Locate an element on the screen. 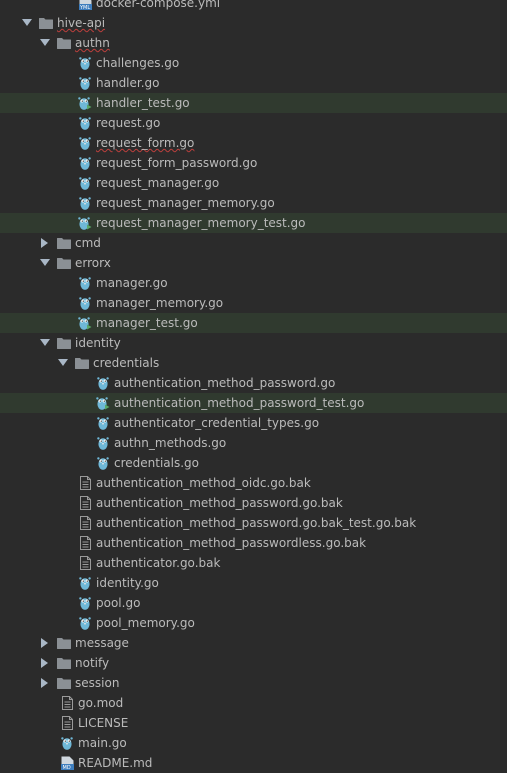 This screenshot has height=773, width=507. tree-file-row: pool.go is located at coordinates (253, 603).